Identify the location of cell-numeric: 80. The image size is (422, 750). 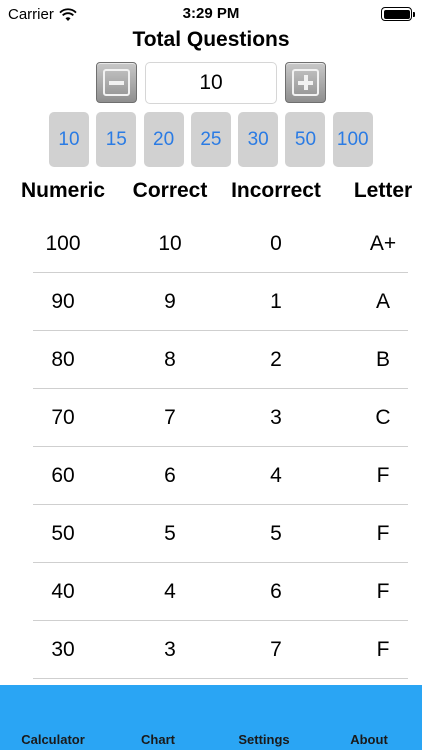
(63, 359).